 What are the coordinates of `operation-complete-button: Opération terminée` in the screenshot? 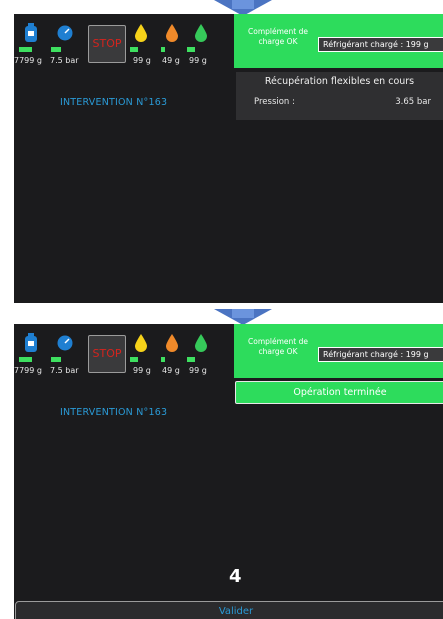 It's located at (339, 392).